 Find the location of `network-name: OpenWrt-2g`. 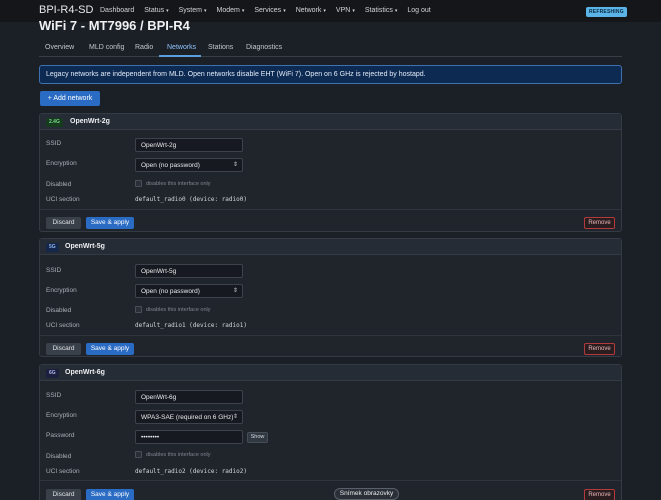

network-name: OpenWrt-2g is located at coordinates (90, 121).